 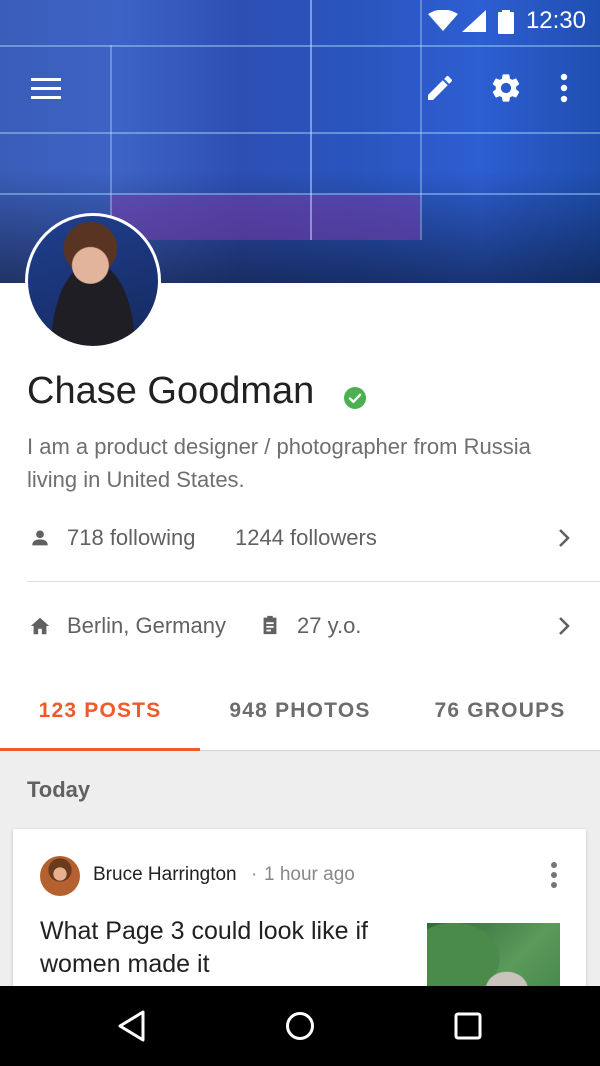 I want to click on details-row: Berlin, Germany 27 y.o., so click(x=300, y=626).